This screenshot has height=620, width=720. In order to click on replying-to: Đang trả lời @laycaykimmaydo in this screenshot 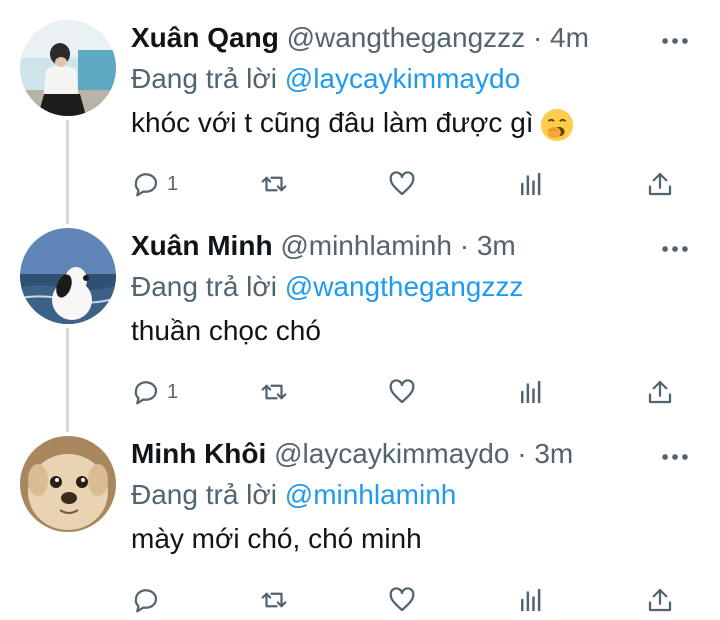, I will do `click(415, 79)`.